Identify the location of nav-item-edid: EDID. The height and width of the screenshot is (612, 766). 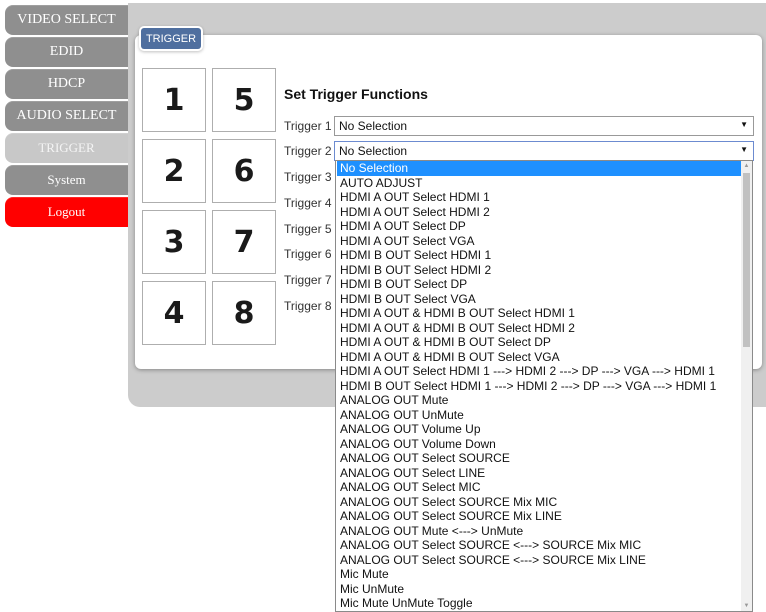
(66, 52).